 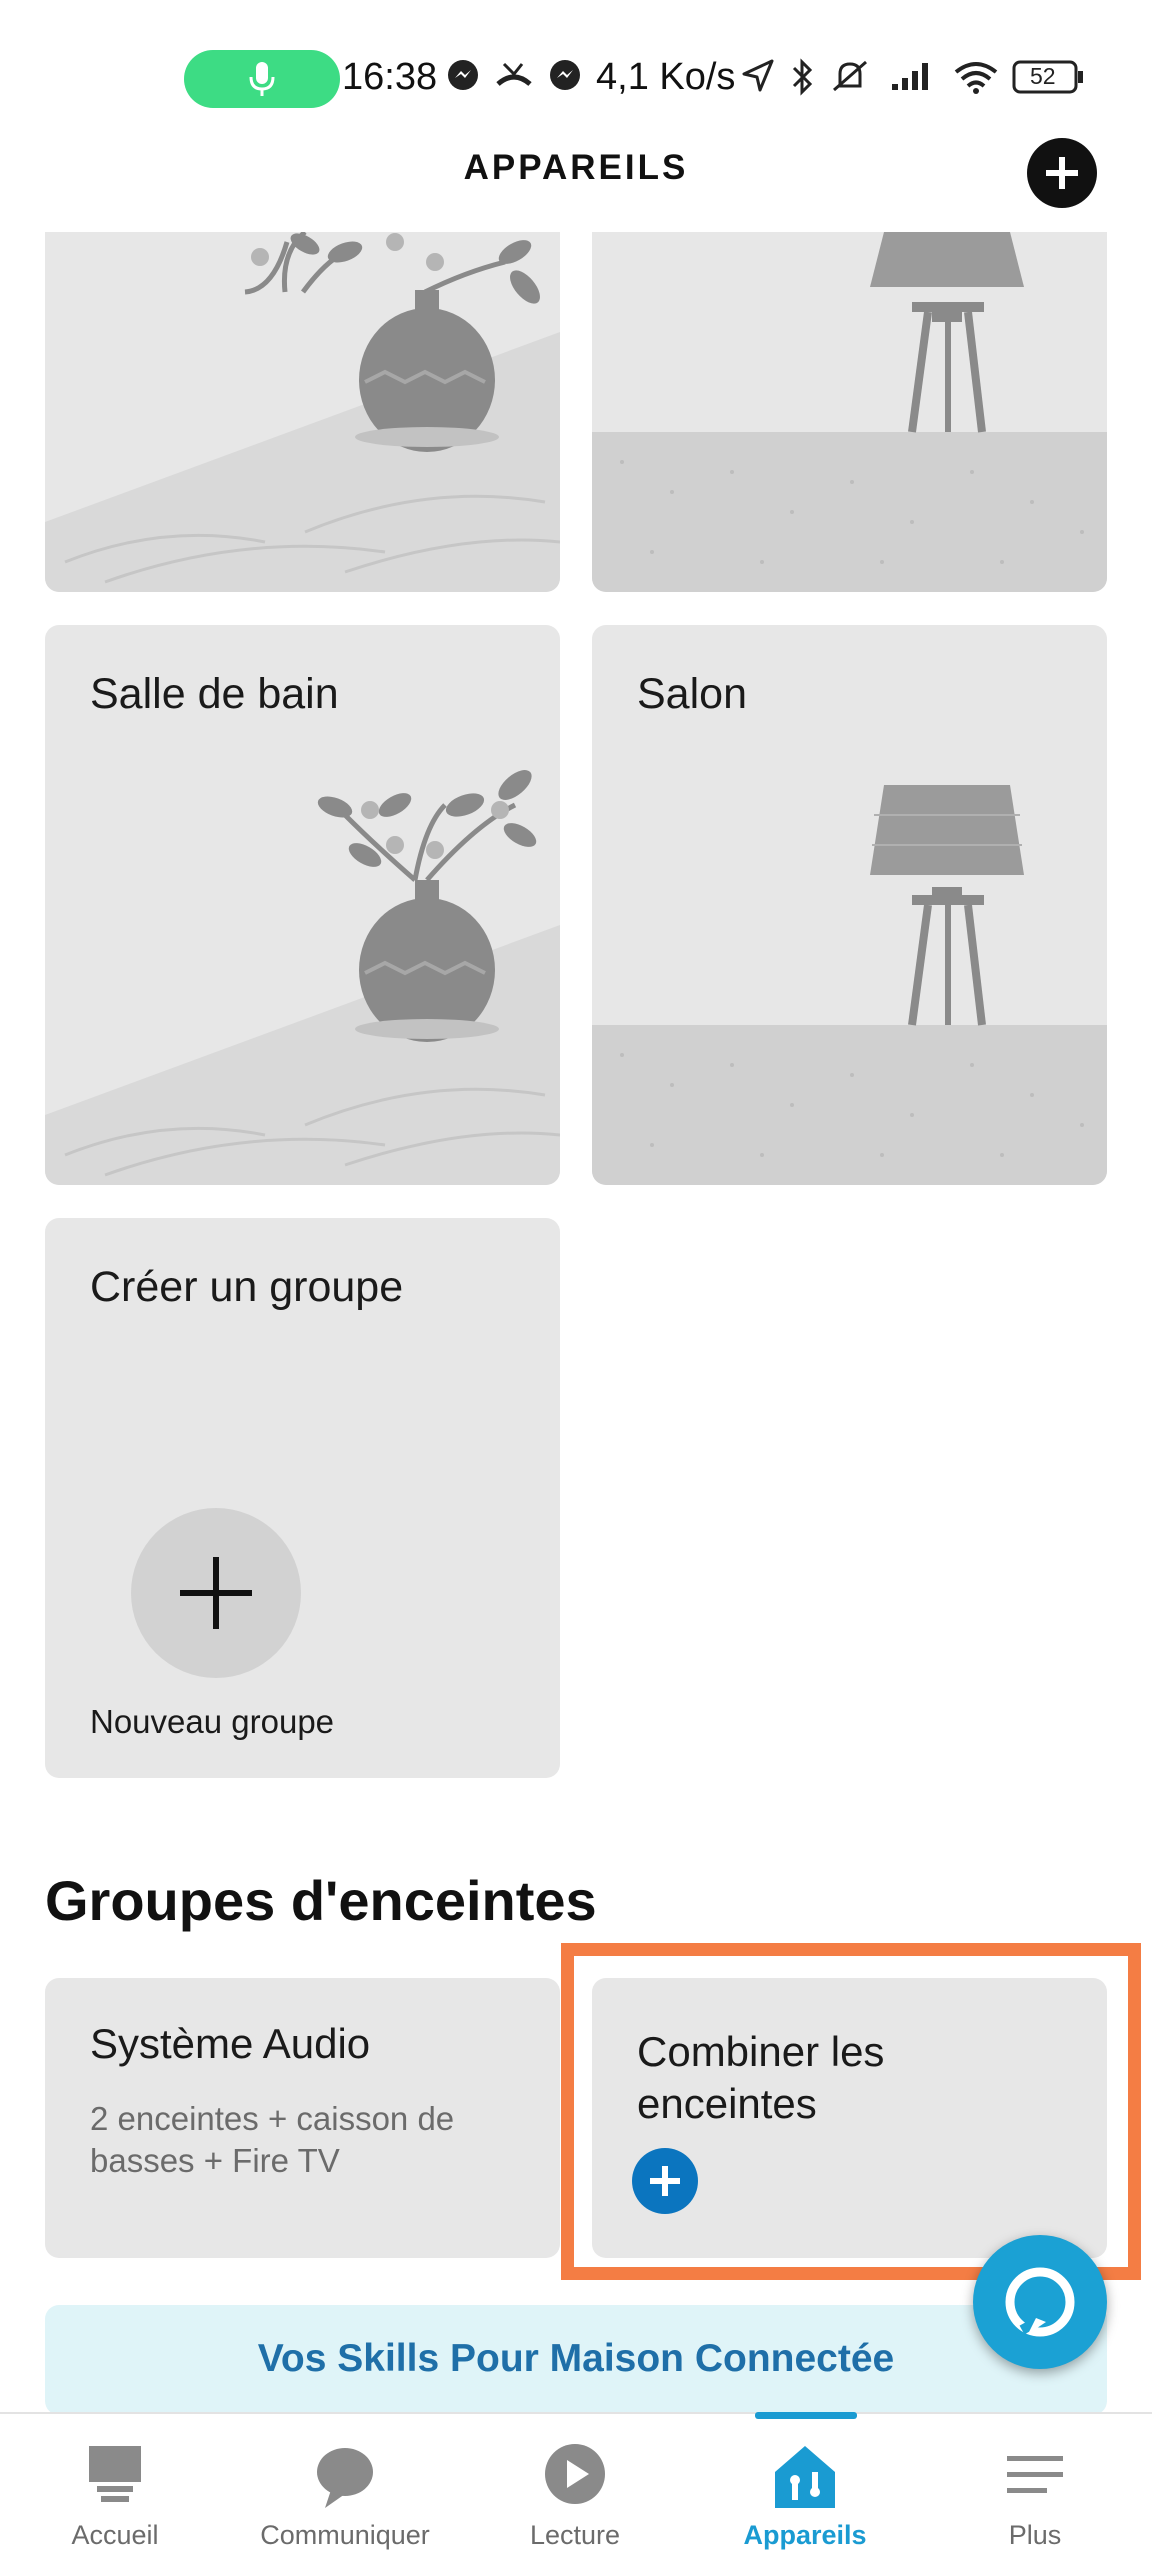 I want to click on audio-system-name: Système Audio, so click(x=230, y=2043).